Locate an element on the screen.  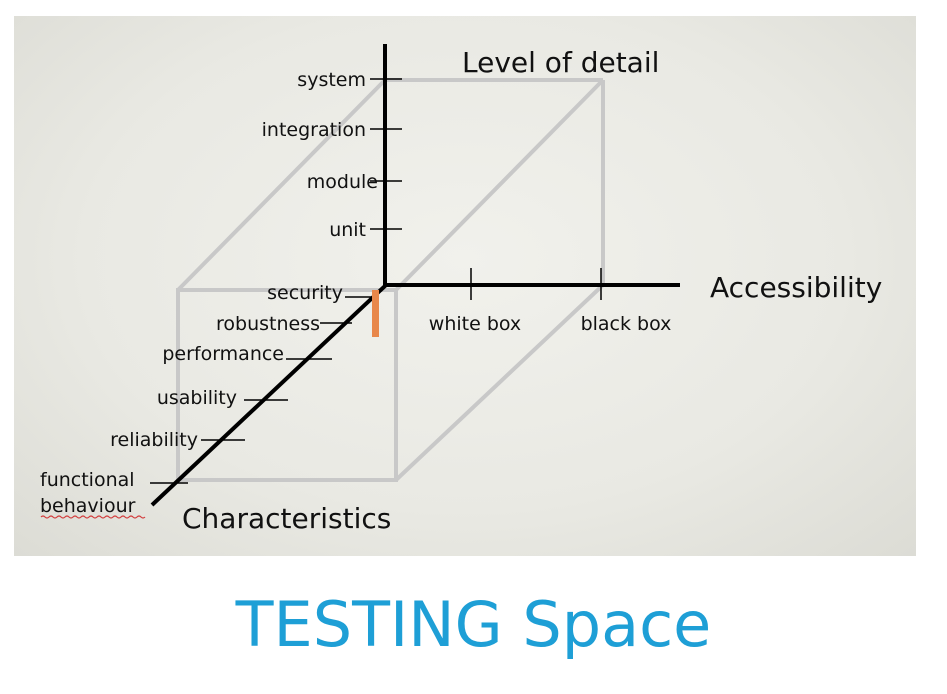
tick-label-robustness: robustness is located at coordinates (268, 324).